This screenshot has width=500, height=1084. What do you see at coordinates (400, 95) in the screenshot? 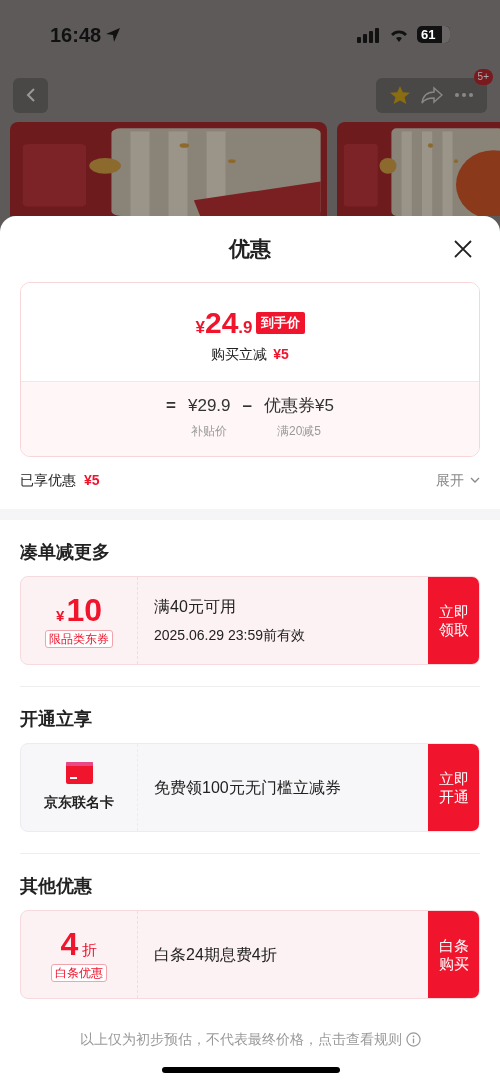
I see `star-icon` at bounding box center [400, 95].